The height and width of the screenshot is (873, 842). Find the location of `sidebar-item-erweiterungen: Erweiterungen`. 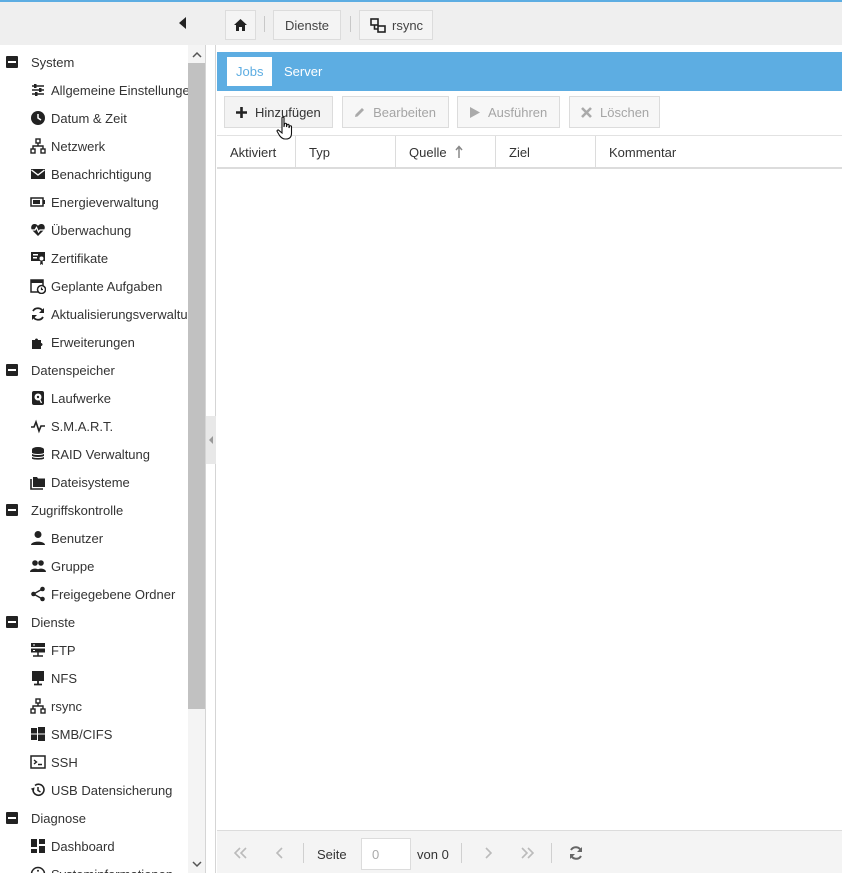

sidebar-item-erweiterungen: Erweiterungen is located at coordinates (94, 342).